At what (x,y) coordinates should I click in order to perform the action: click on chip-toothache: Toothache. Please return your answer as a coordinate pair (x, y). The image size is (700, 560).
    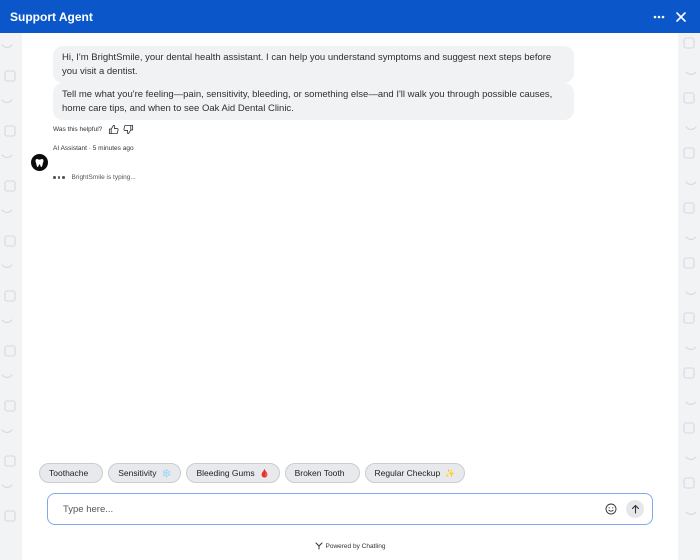
    Looking at the image, I should click on (71, 473).